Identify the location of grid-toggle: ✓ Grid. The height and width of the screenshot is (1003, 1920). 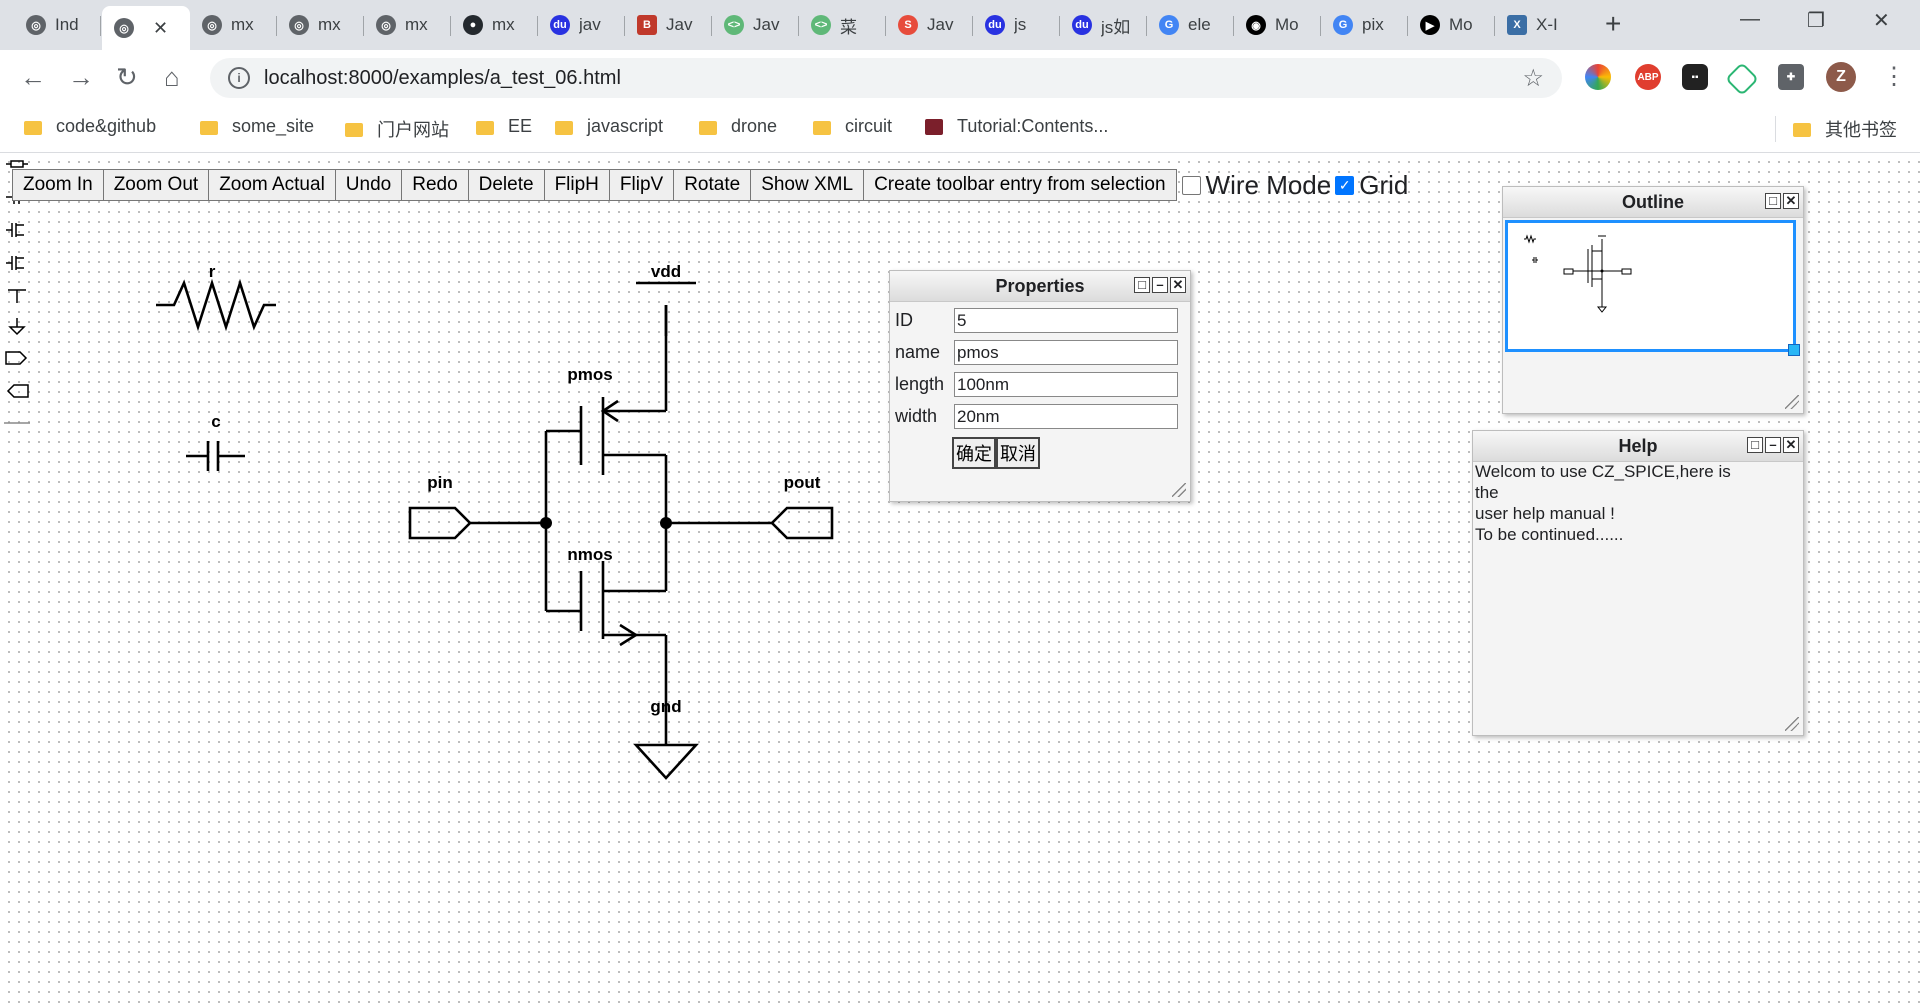
(1371, 185).